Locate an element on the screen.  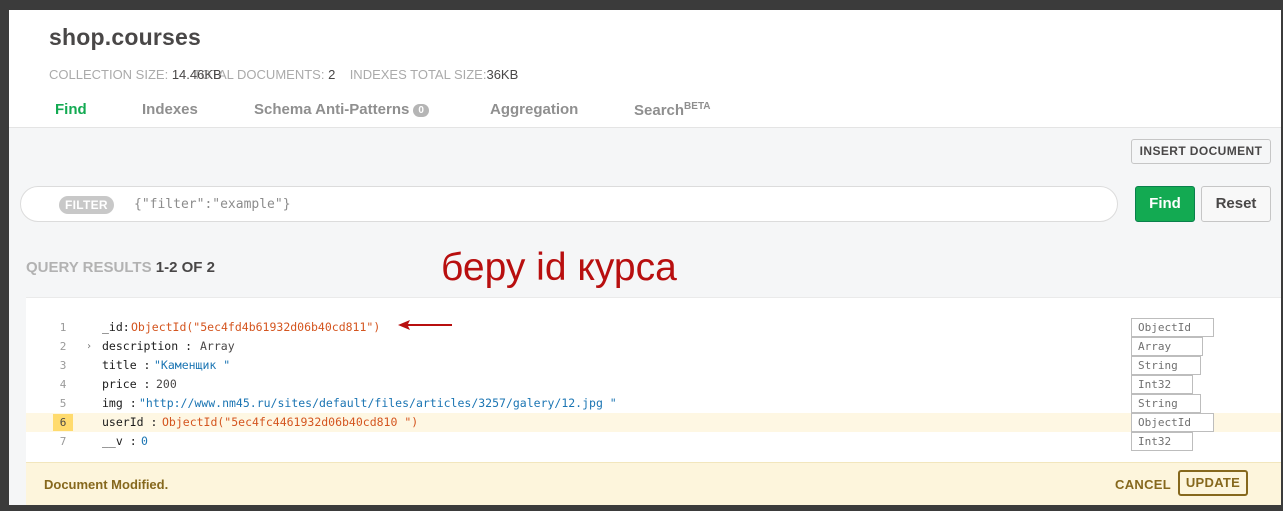
document-line: 2 › description : Array Array is located at coordinates (653, 346).